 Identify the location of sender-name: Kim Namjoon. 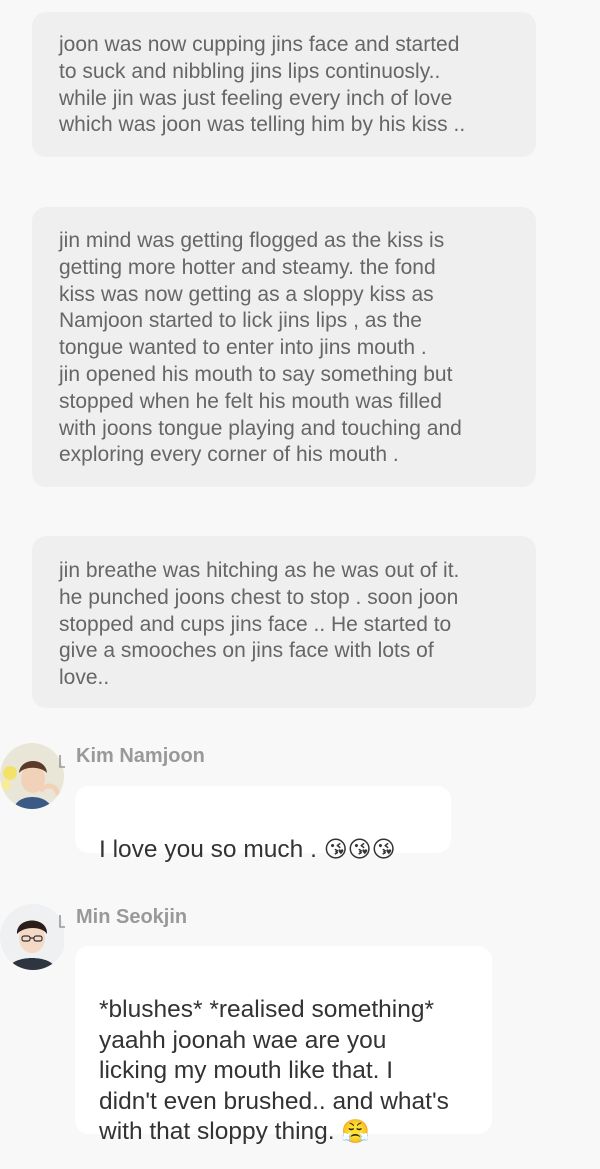
(140, 756).